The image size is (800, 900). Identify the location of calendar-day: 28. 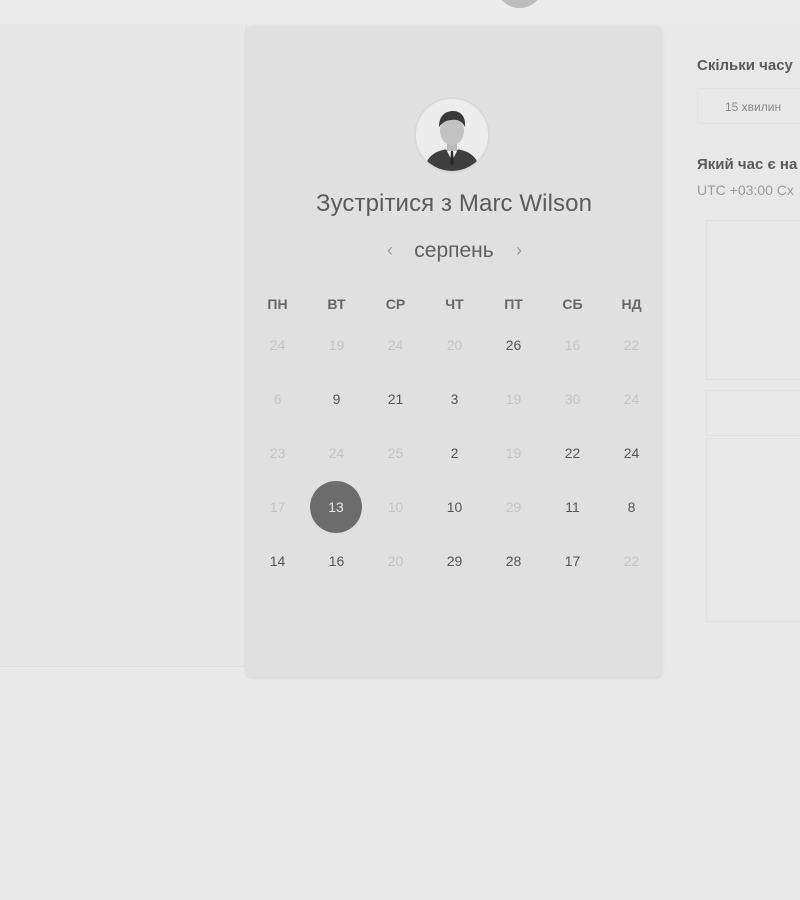
(513, 561).